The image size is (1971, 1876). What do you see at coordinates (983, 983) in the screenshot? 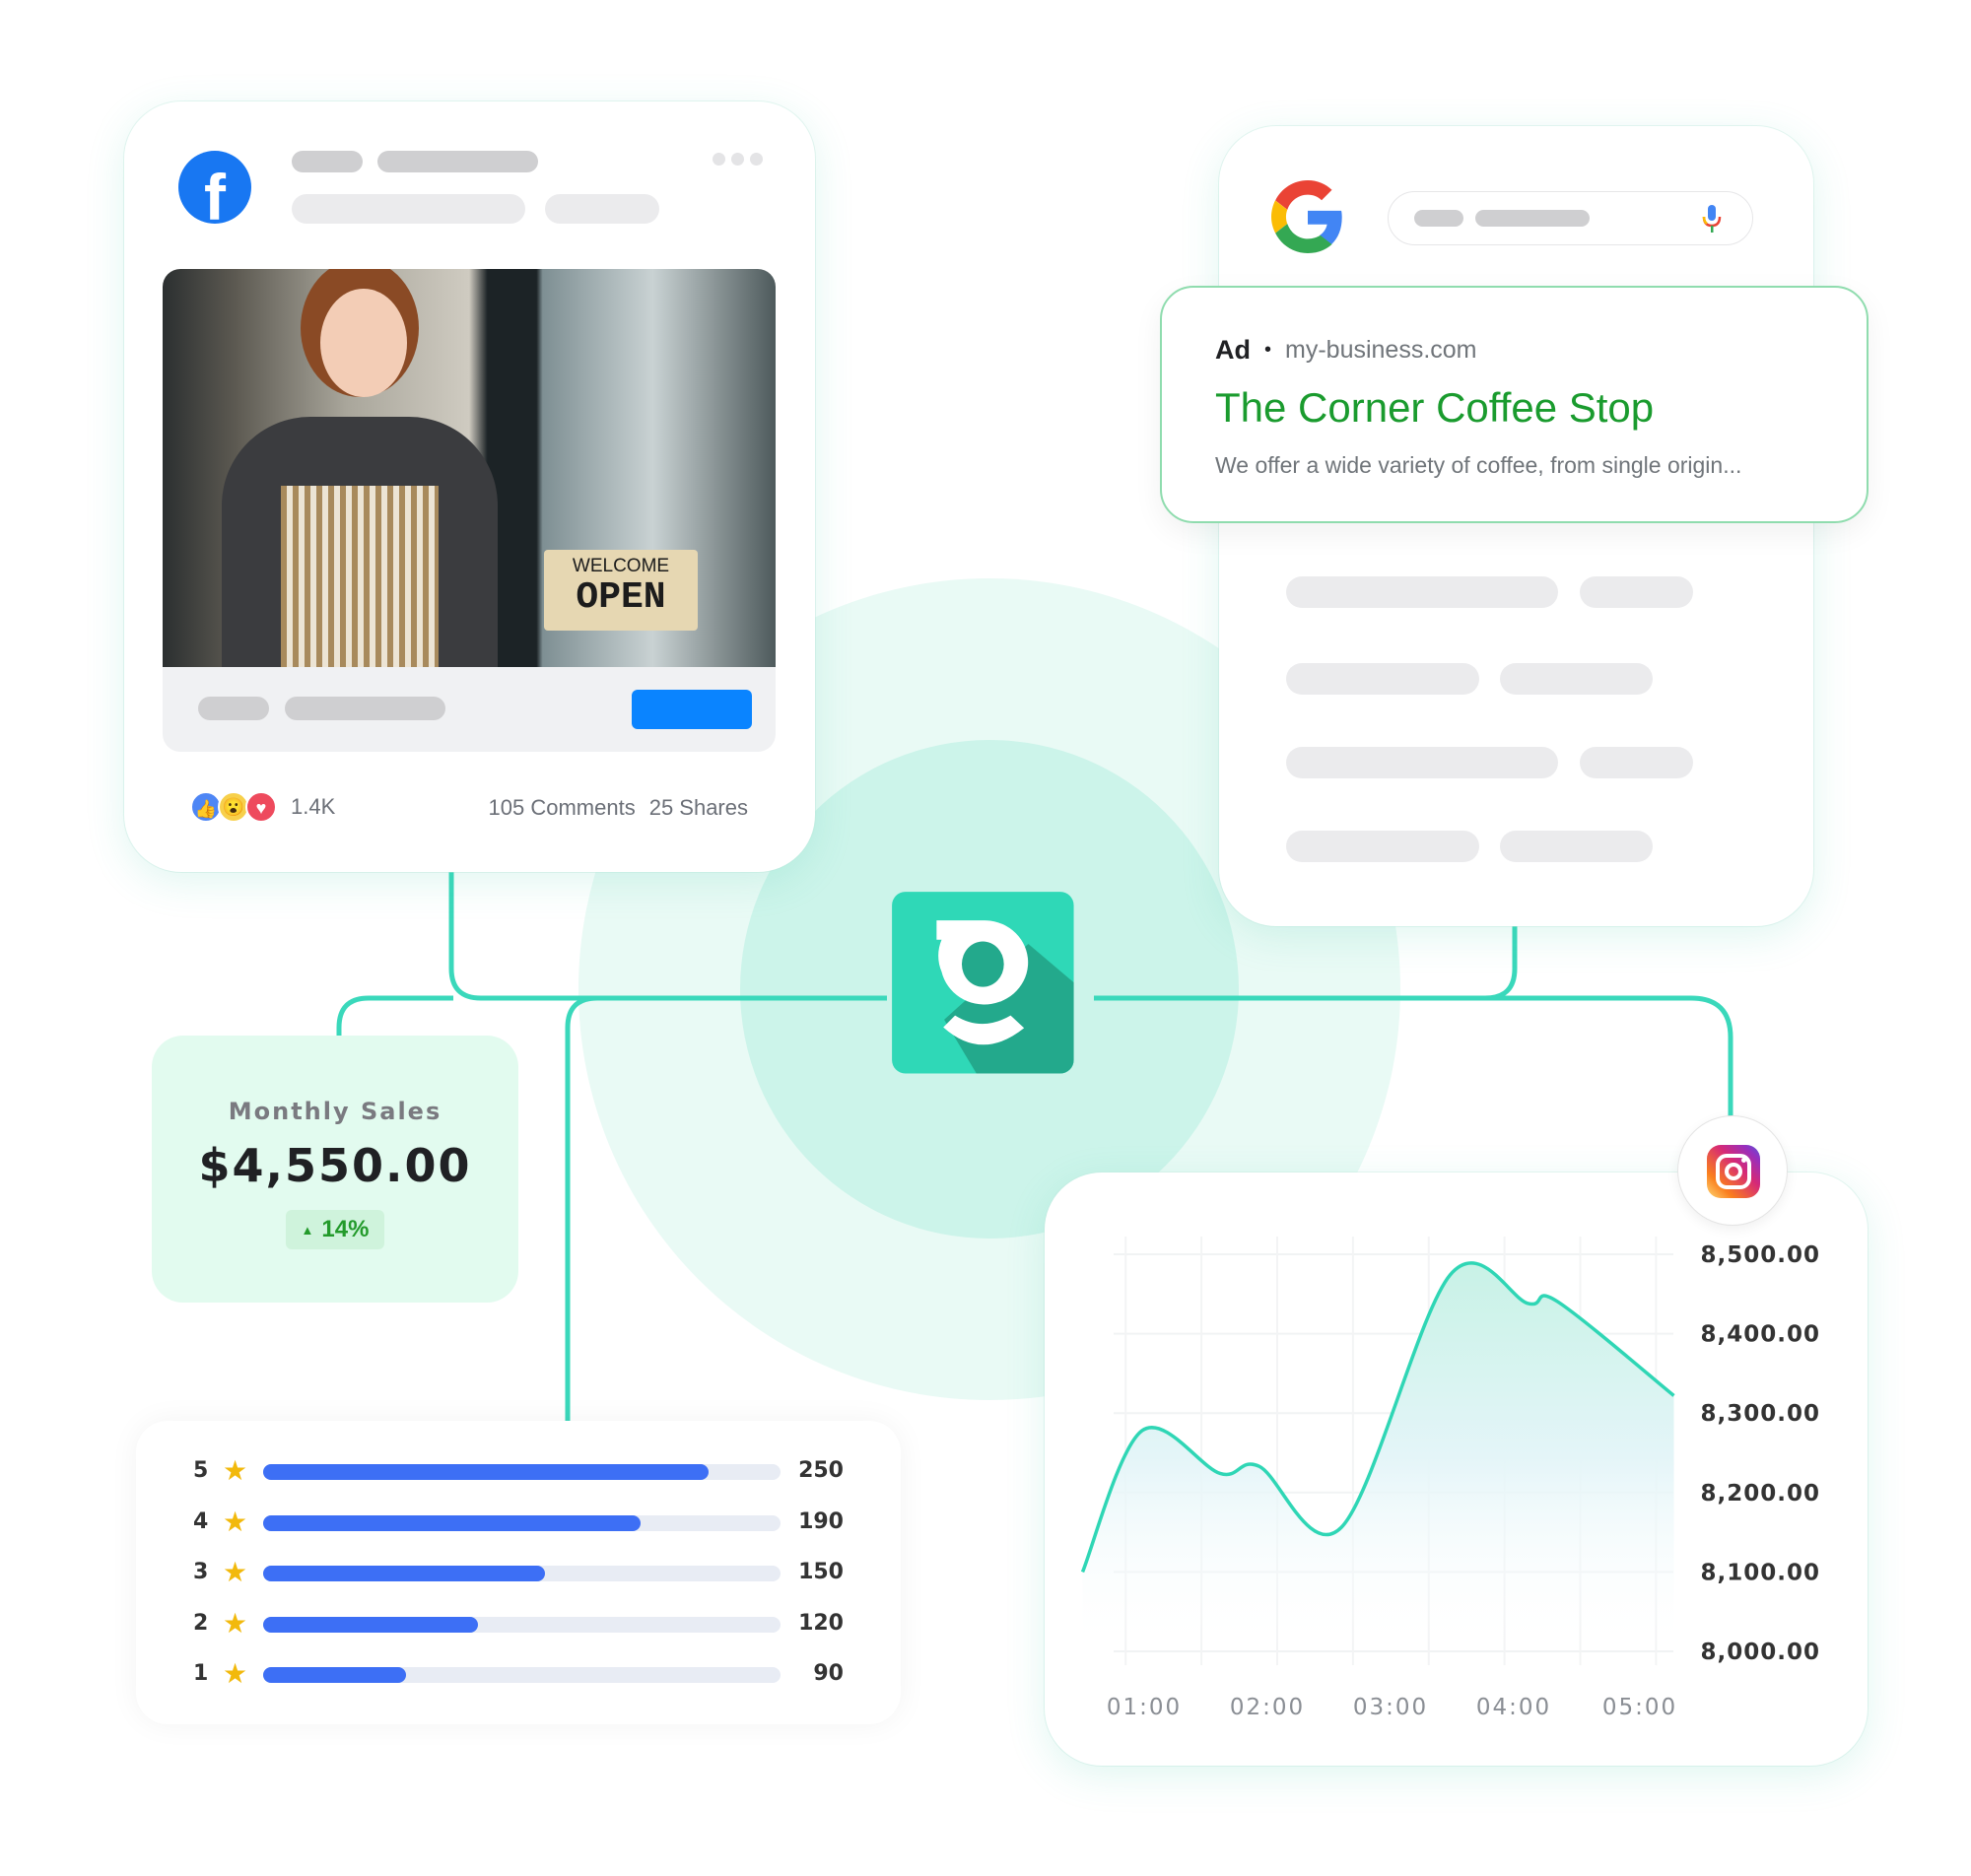
I see `g-brand-logo-icon` at bounding box center [983, 983].